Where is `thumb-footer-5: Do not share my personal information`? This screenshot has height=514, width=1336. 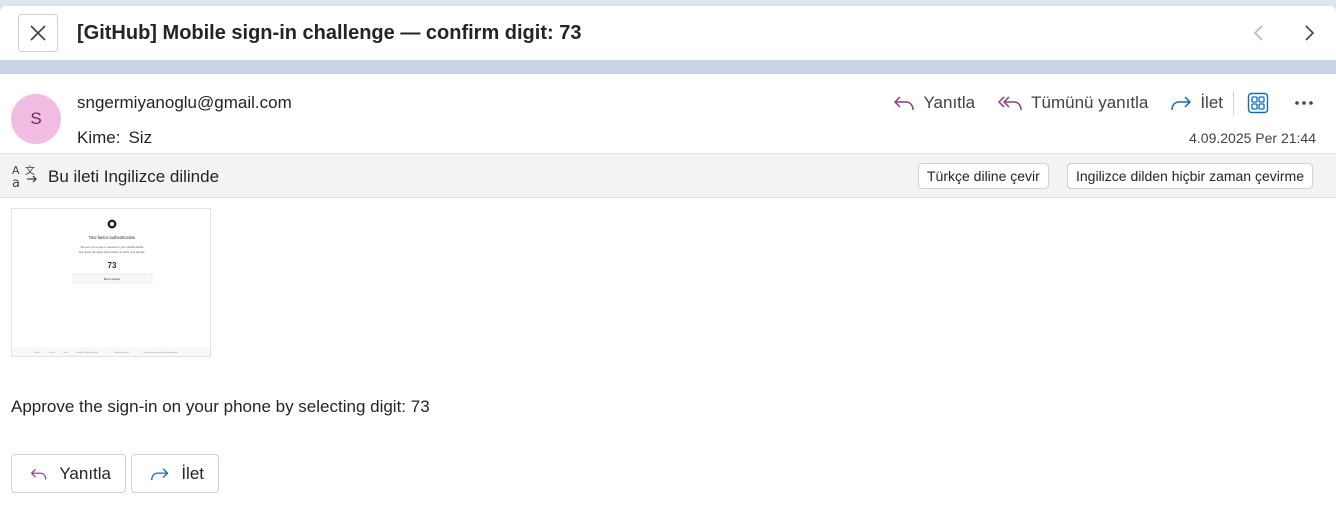
thumb-footer-5: Do not share my personal information is located at coordinates (160, 352).